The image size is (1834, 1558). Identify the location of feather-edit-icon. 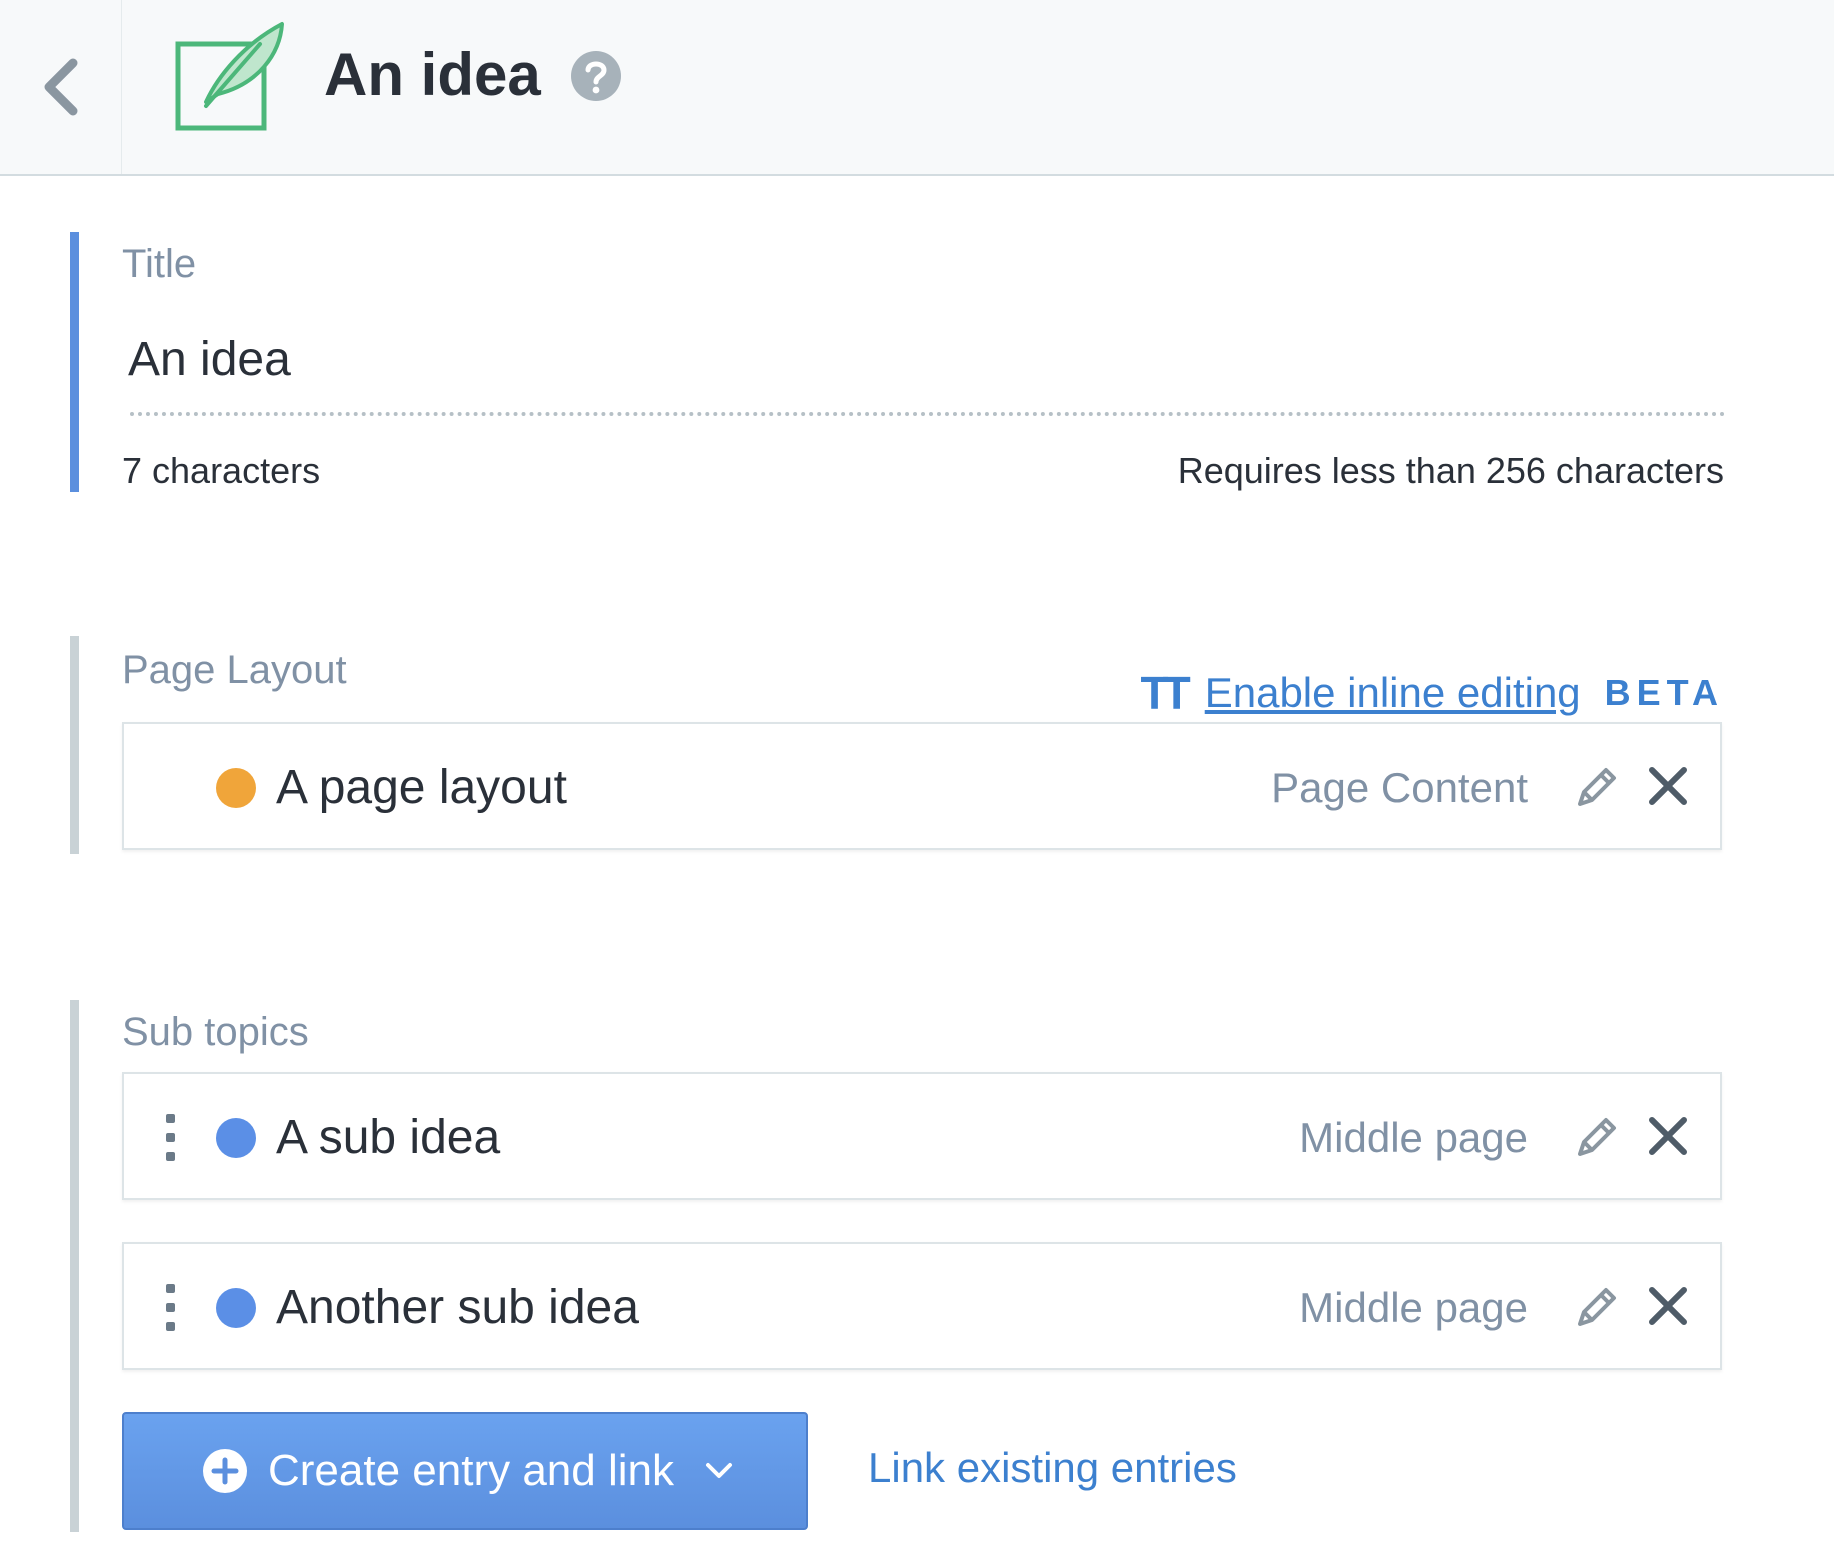
(229, 76).